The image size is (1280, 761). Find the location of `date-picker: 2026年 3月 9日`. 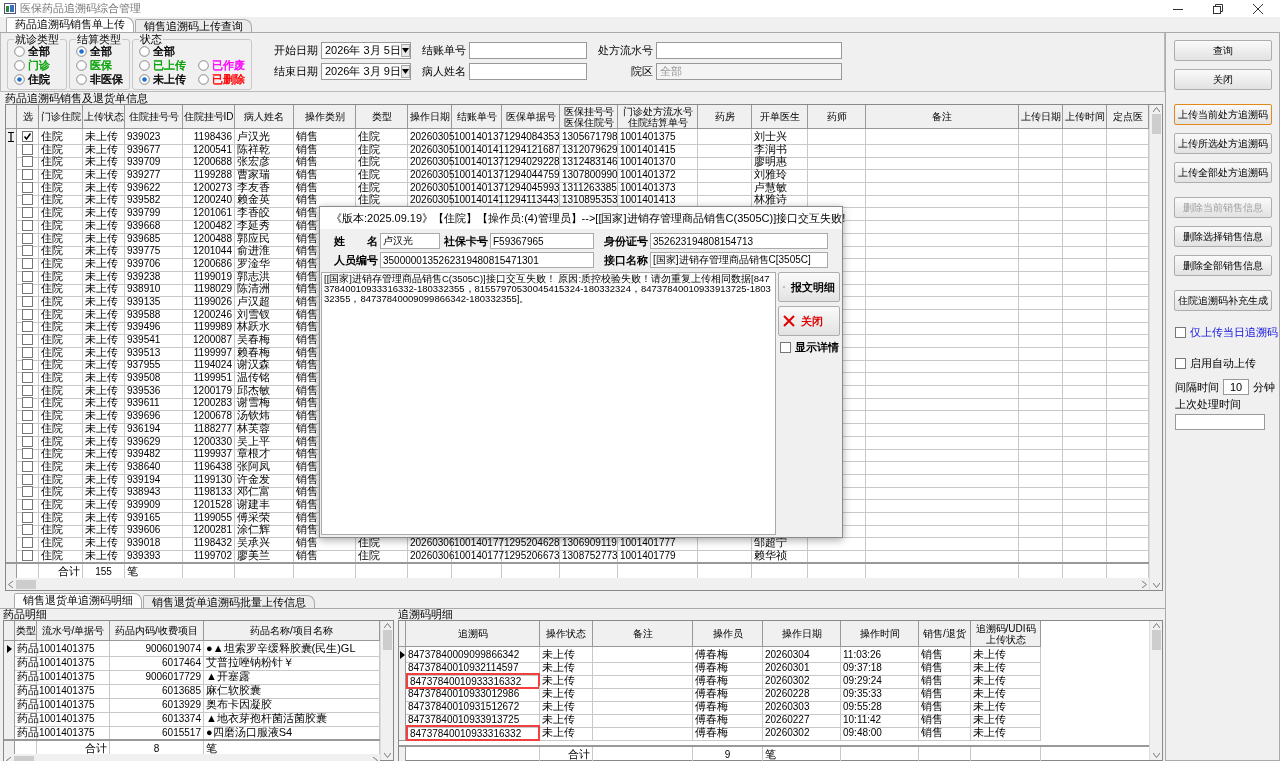

date-picker: 2026年 3月 9日 is located at coordinates (366, 71).